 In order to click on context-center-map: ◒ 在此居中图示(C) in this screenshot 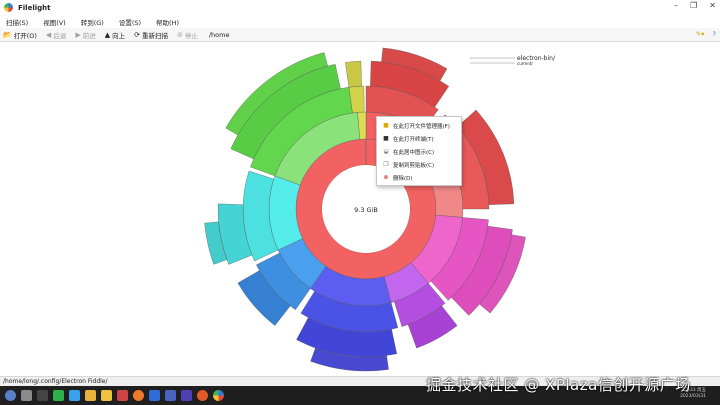, I will do `click(419, 151)`.